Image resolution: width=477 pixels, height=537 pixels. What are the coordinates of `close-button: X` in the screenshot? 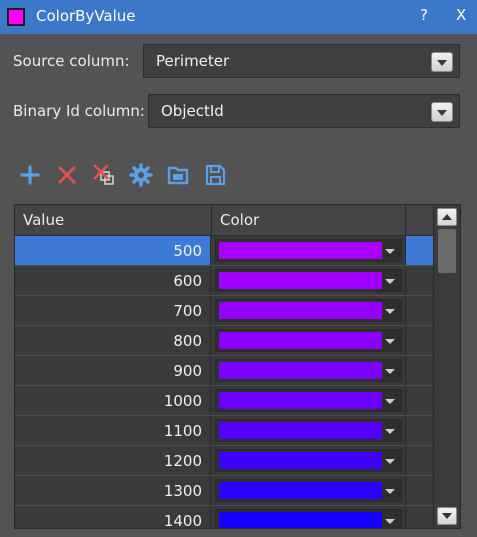 It's located at (461, 15).